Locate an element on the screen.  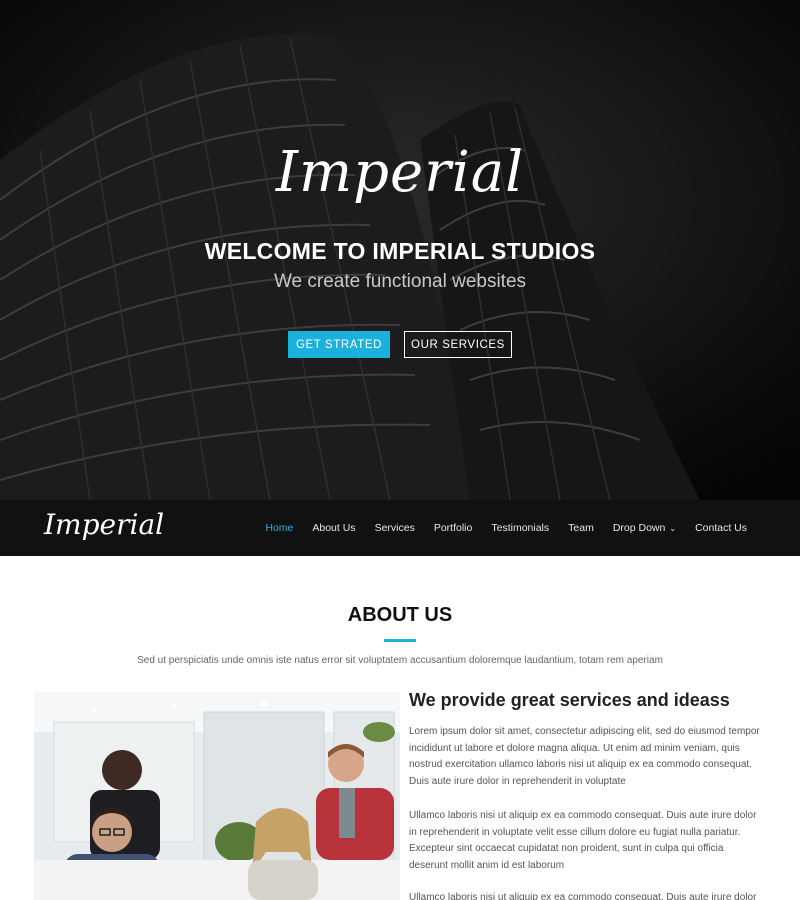
hero-title: WELCOME TO IMPERIAL STUDIOS is located at coordinates (400, 251).